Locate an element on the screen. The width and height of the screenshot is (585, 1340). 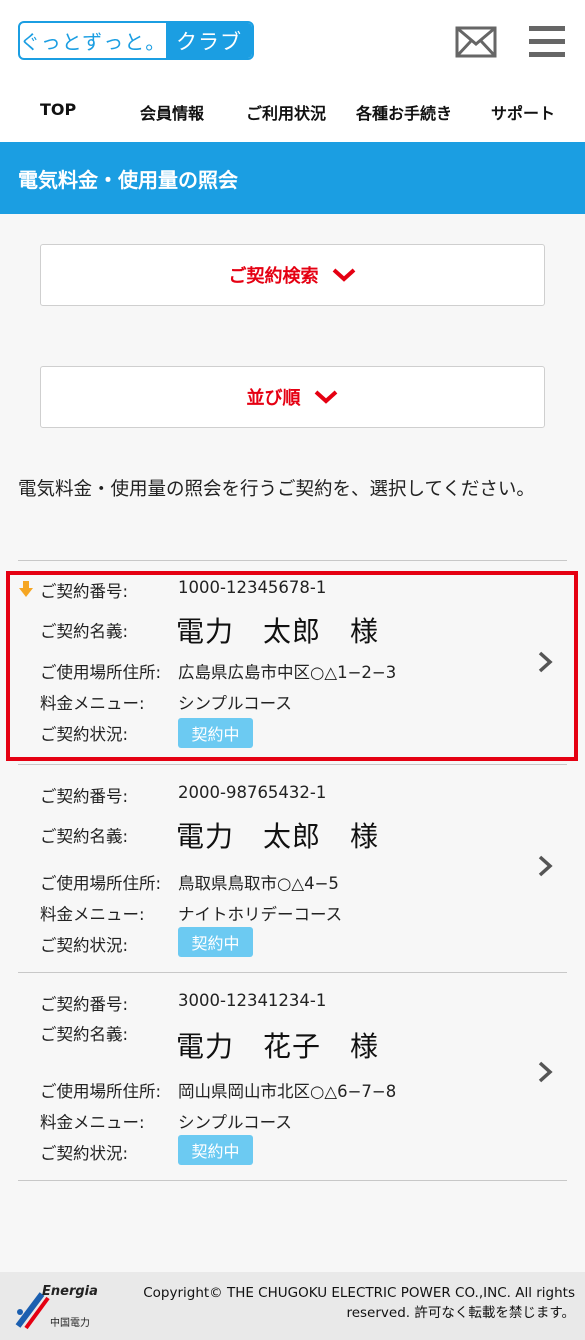
footer-brand: Energia is located at coordinates (70, 1291).